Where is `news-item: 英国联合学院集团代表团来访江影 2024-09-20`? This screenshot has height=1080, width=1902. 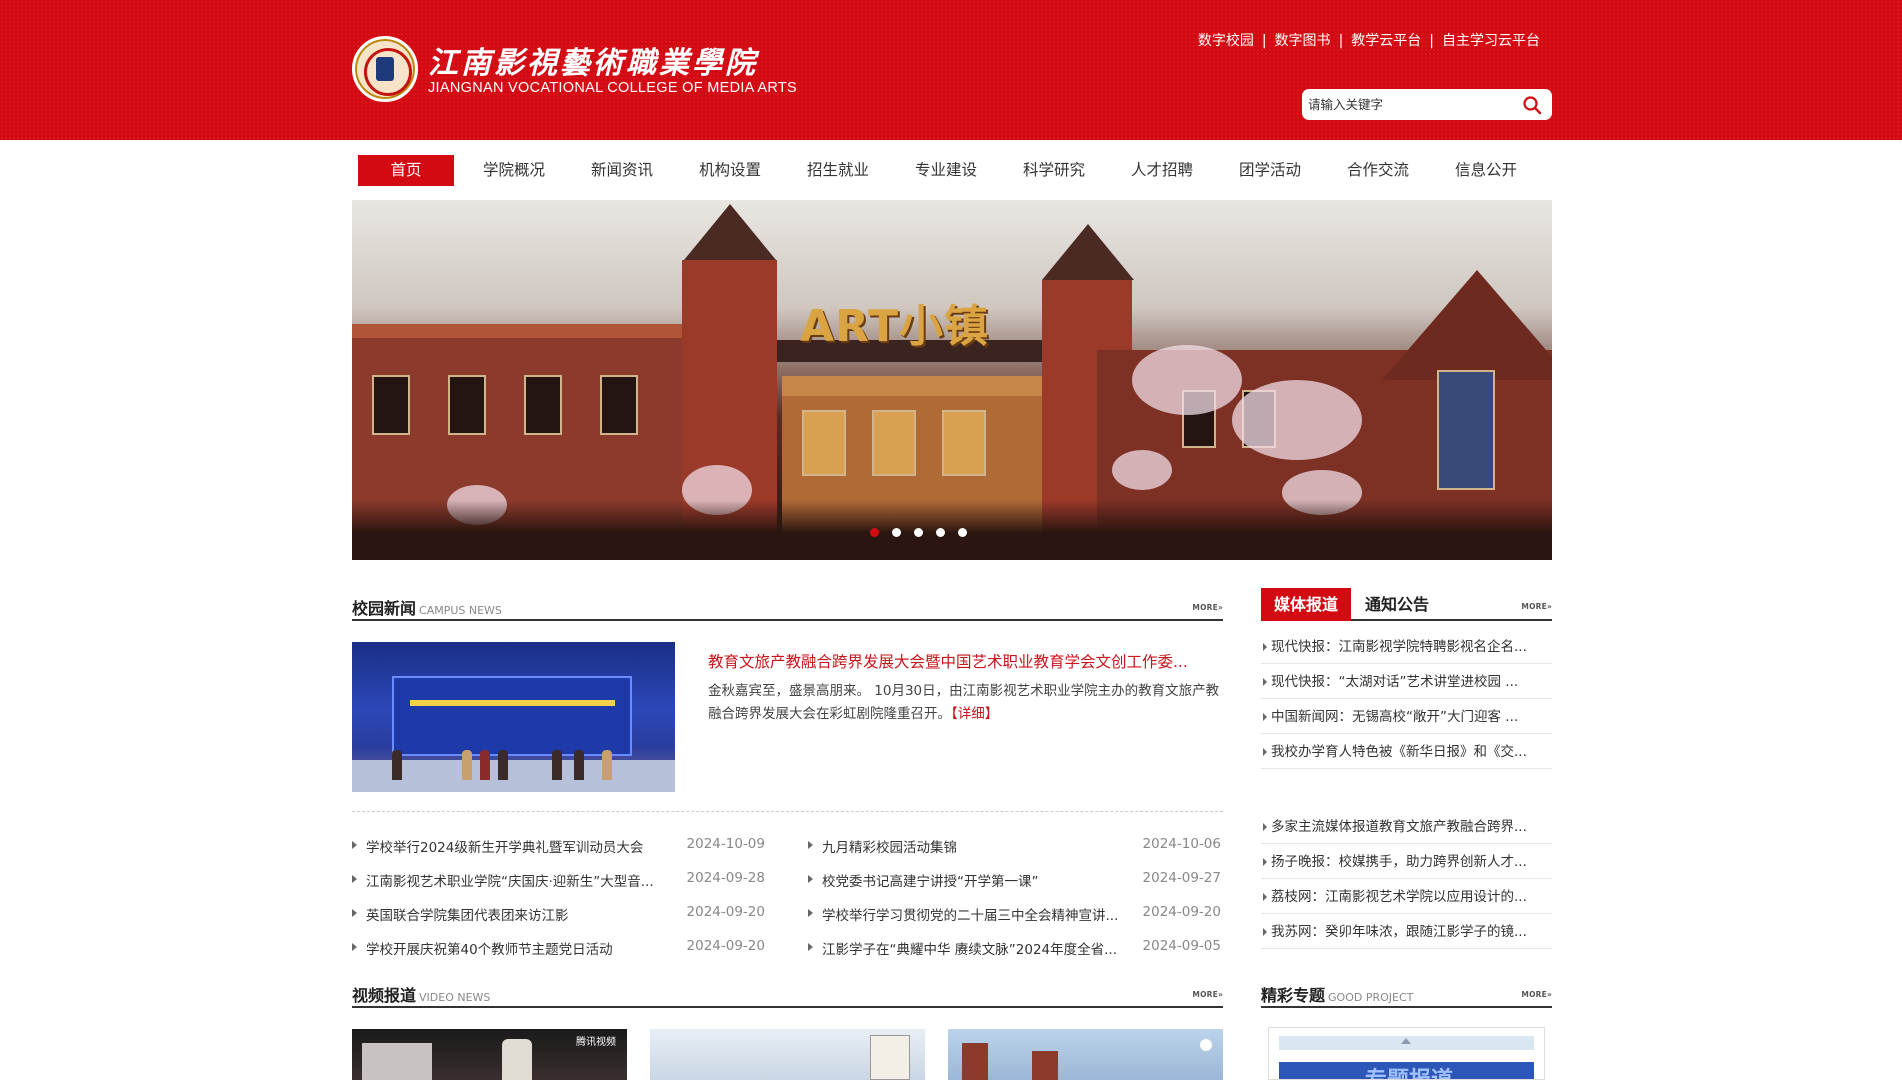
news-item: 英国联合学院集团代表团来访江影 2024-09-20 is located at coordinates (558, 914).